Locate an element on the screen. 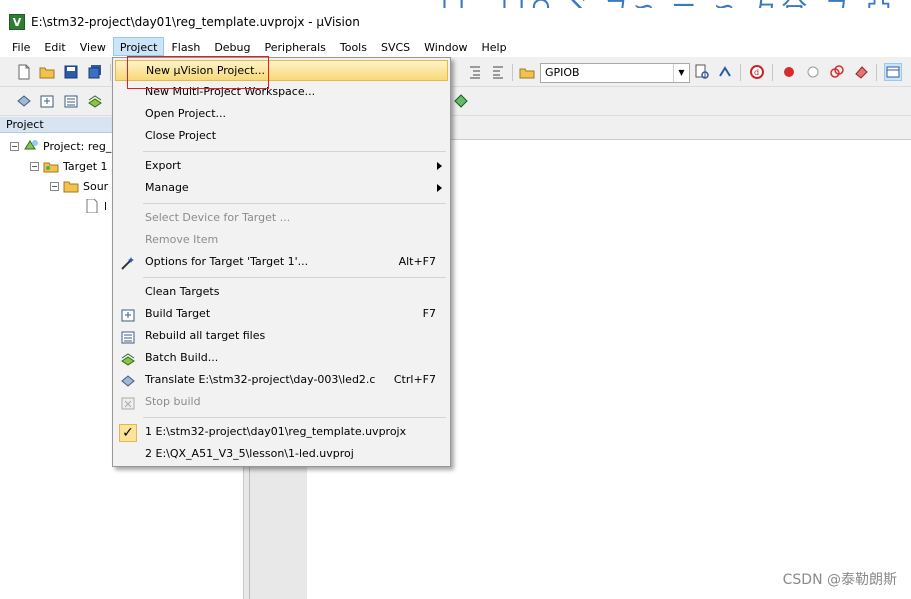 Image resolution: width=911 pixels, height=599 pixels. menu-export: Export is located at coordinates (281, 166).